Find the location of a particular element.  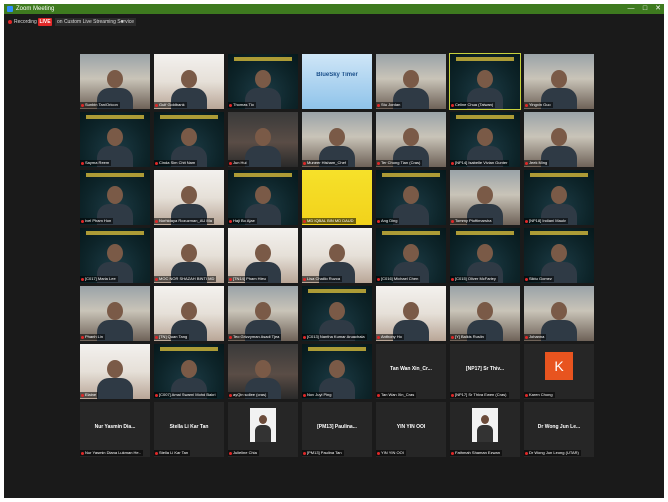

participant-tile: Ang Ding is located at coordinates (411, 197).